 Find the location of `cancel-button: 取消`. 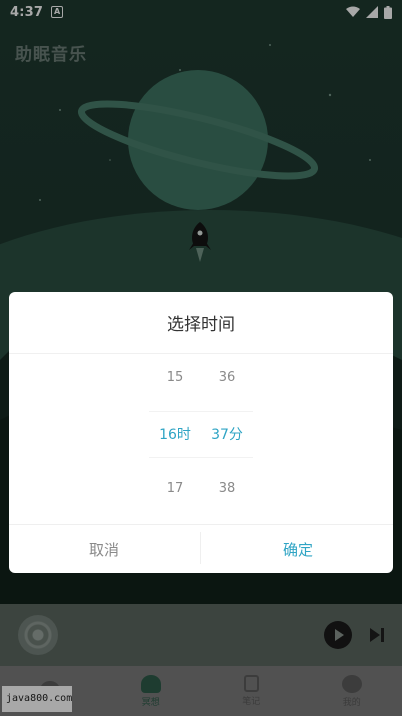

cancel-button: 取消 is located at coordinates (104, 549).